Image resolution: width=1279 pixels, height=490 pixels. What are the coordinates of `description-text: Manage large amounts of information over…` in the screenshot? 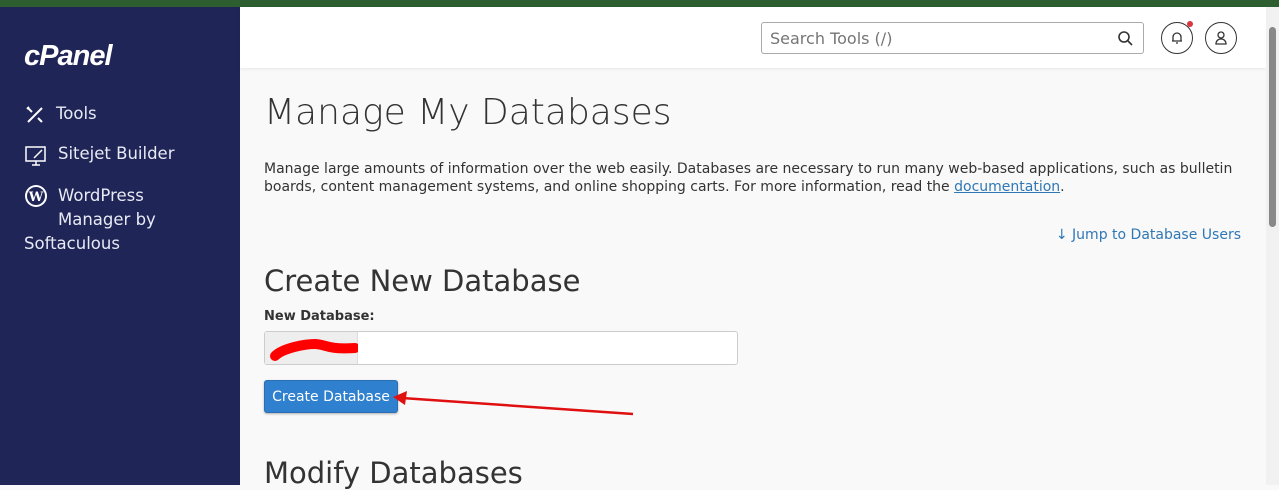 It's located at (748, 178).